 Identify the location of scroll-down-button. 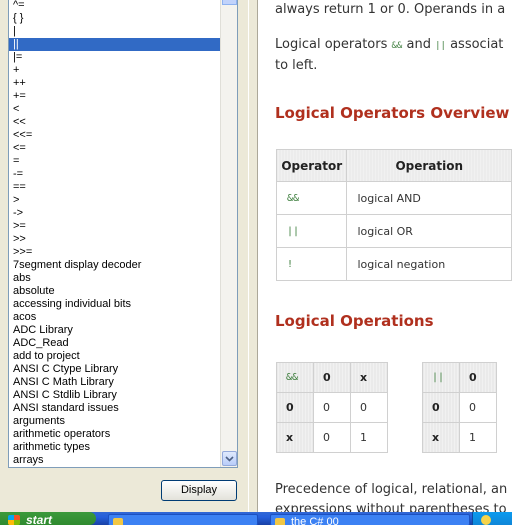
(229, 458).